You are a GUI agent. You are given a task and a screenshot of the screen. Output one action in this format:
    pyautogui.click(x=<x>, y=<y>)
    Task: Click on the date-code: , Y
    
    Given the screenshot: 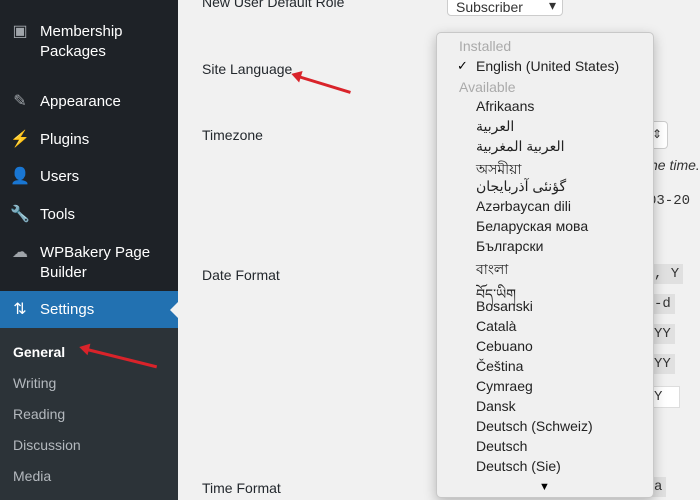 What is the action you would take?
    pyautogui.click(x=667, y=274)
    